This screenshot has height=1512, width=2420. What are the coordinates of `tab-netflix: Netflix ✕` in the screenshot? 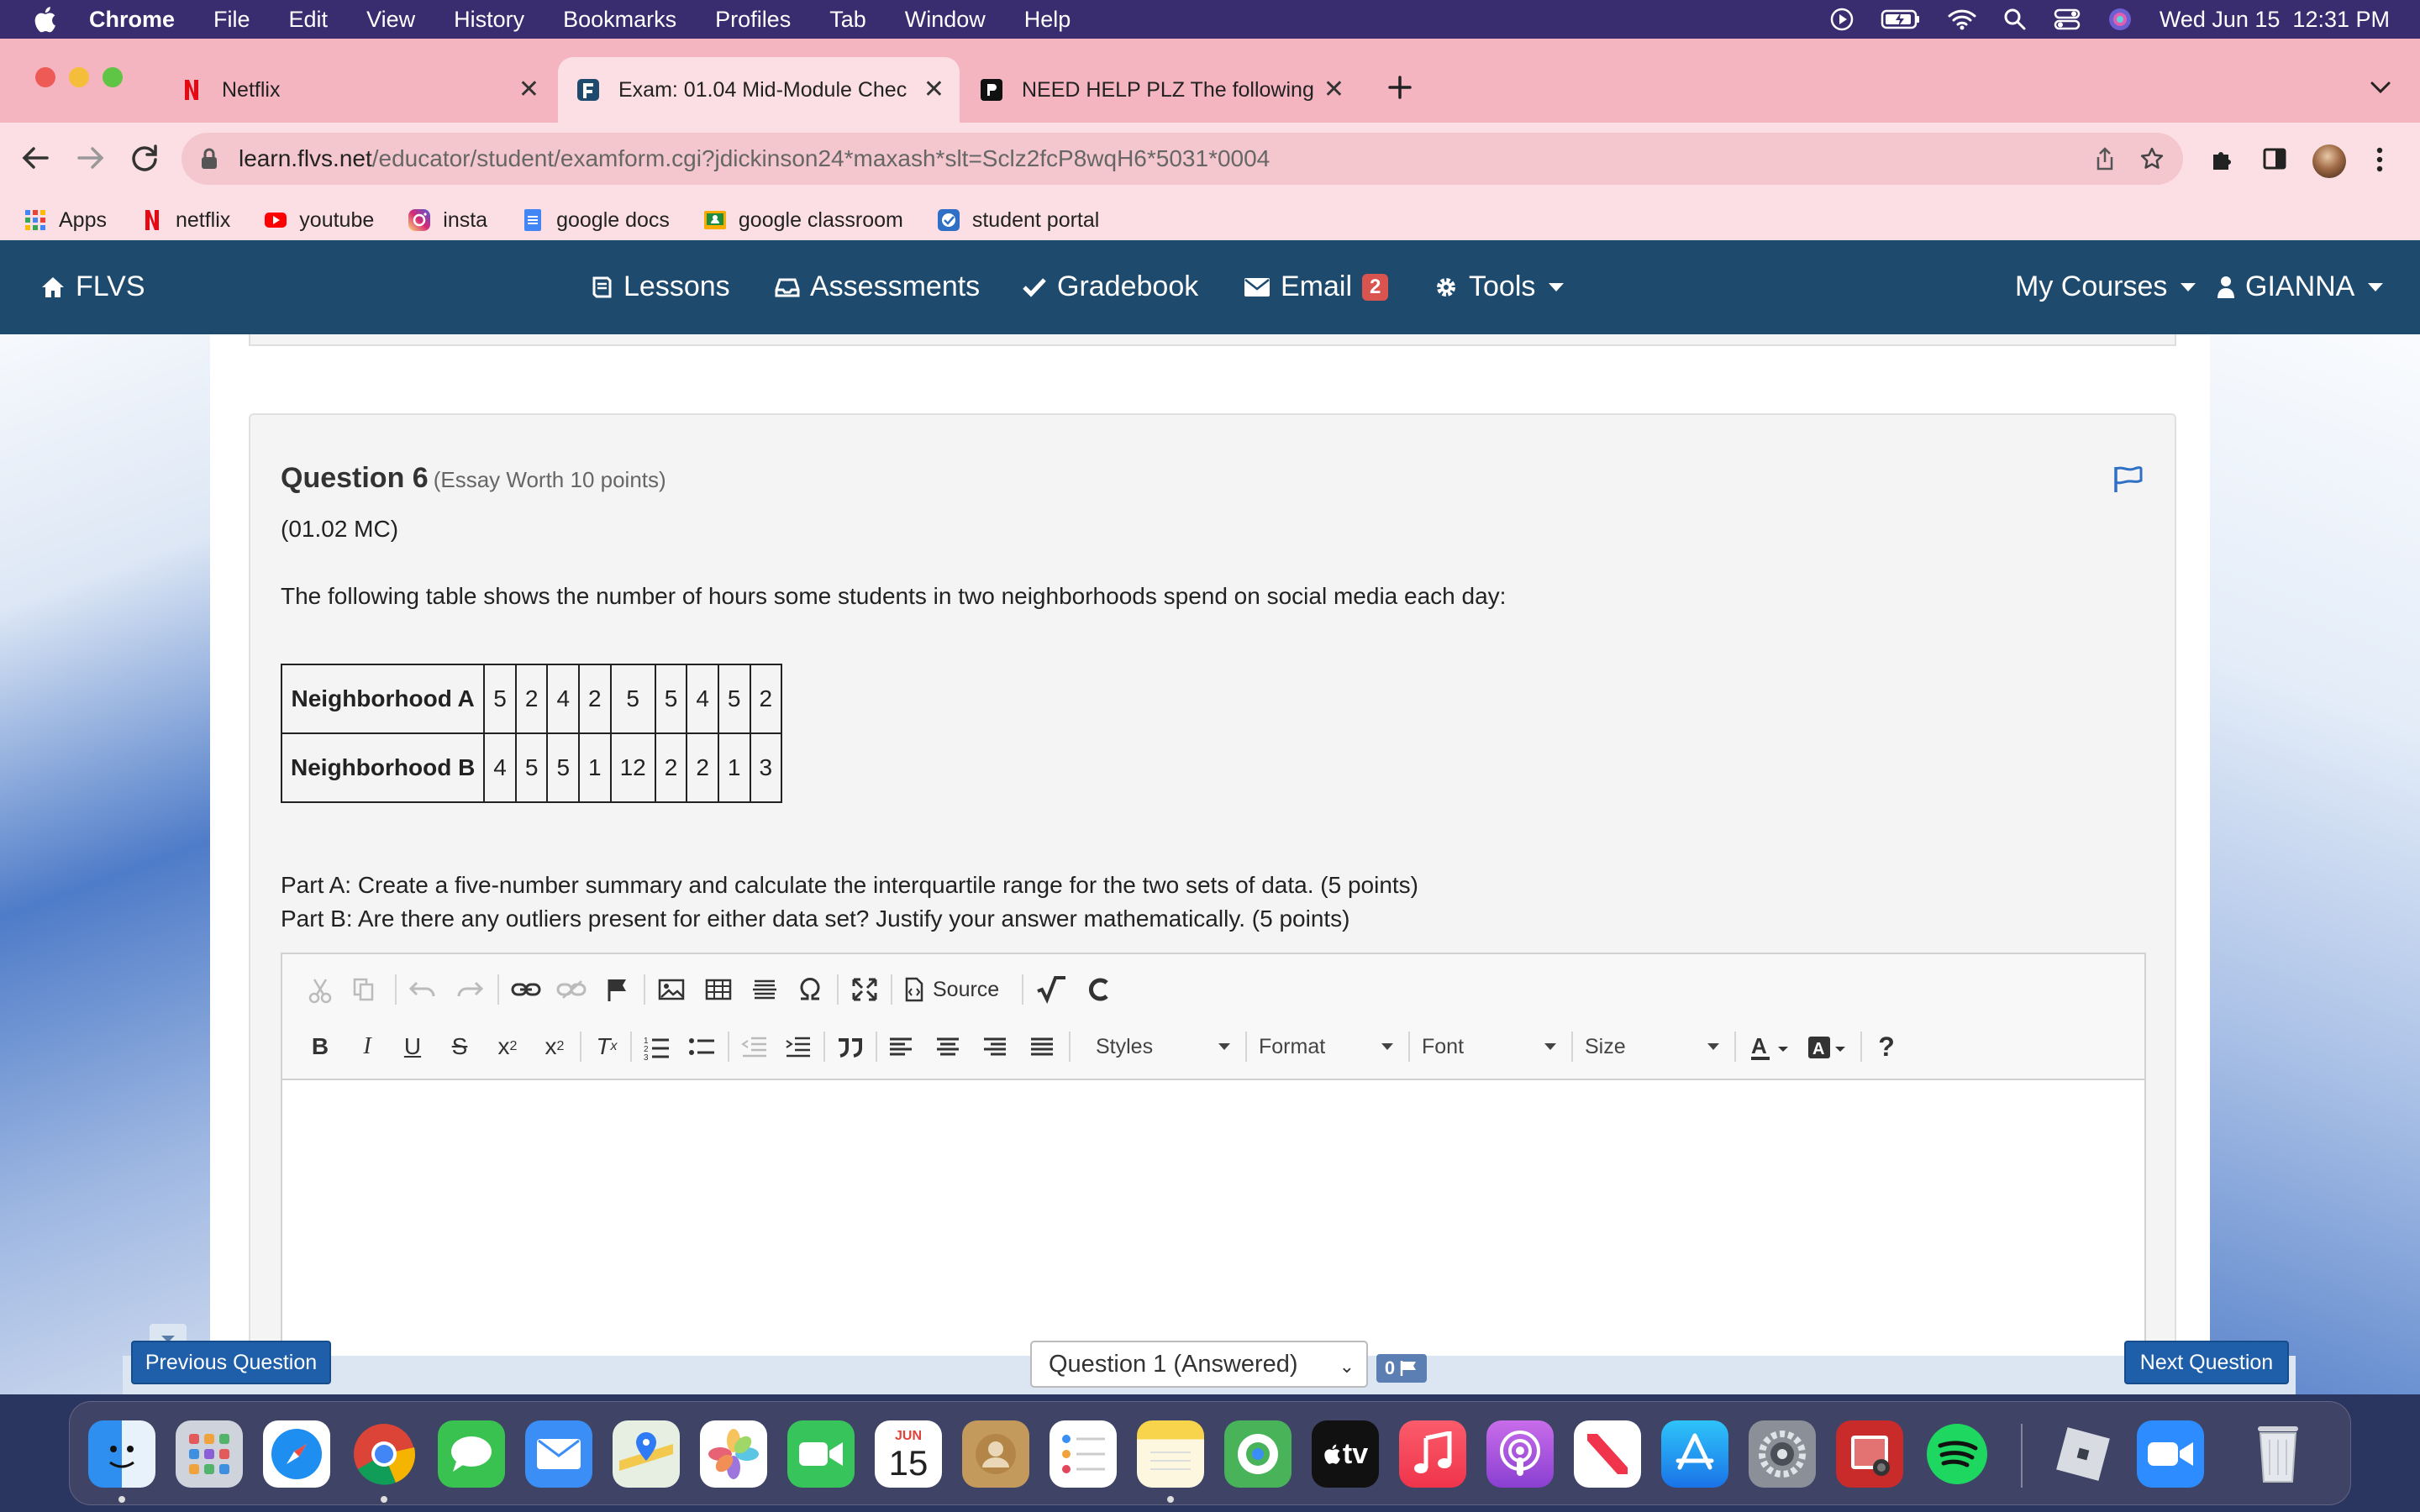 It's located at (360, 90).